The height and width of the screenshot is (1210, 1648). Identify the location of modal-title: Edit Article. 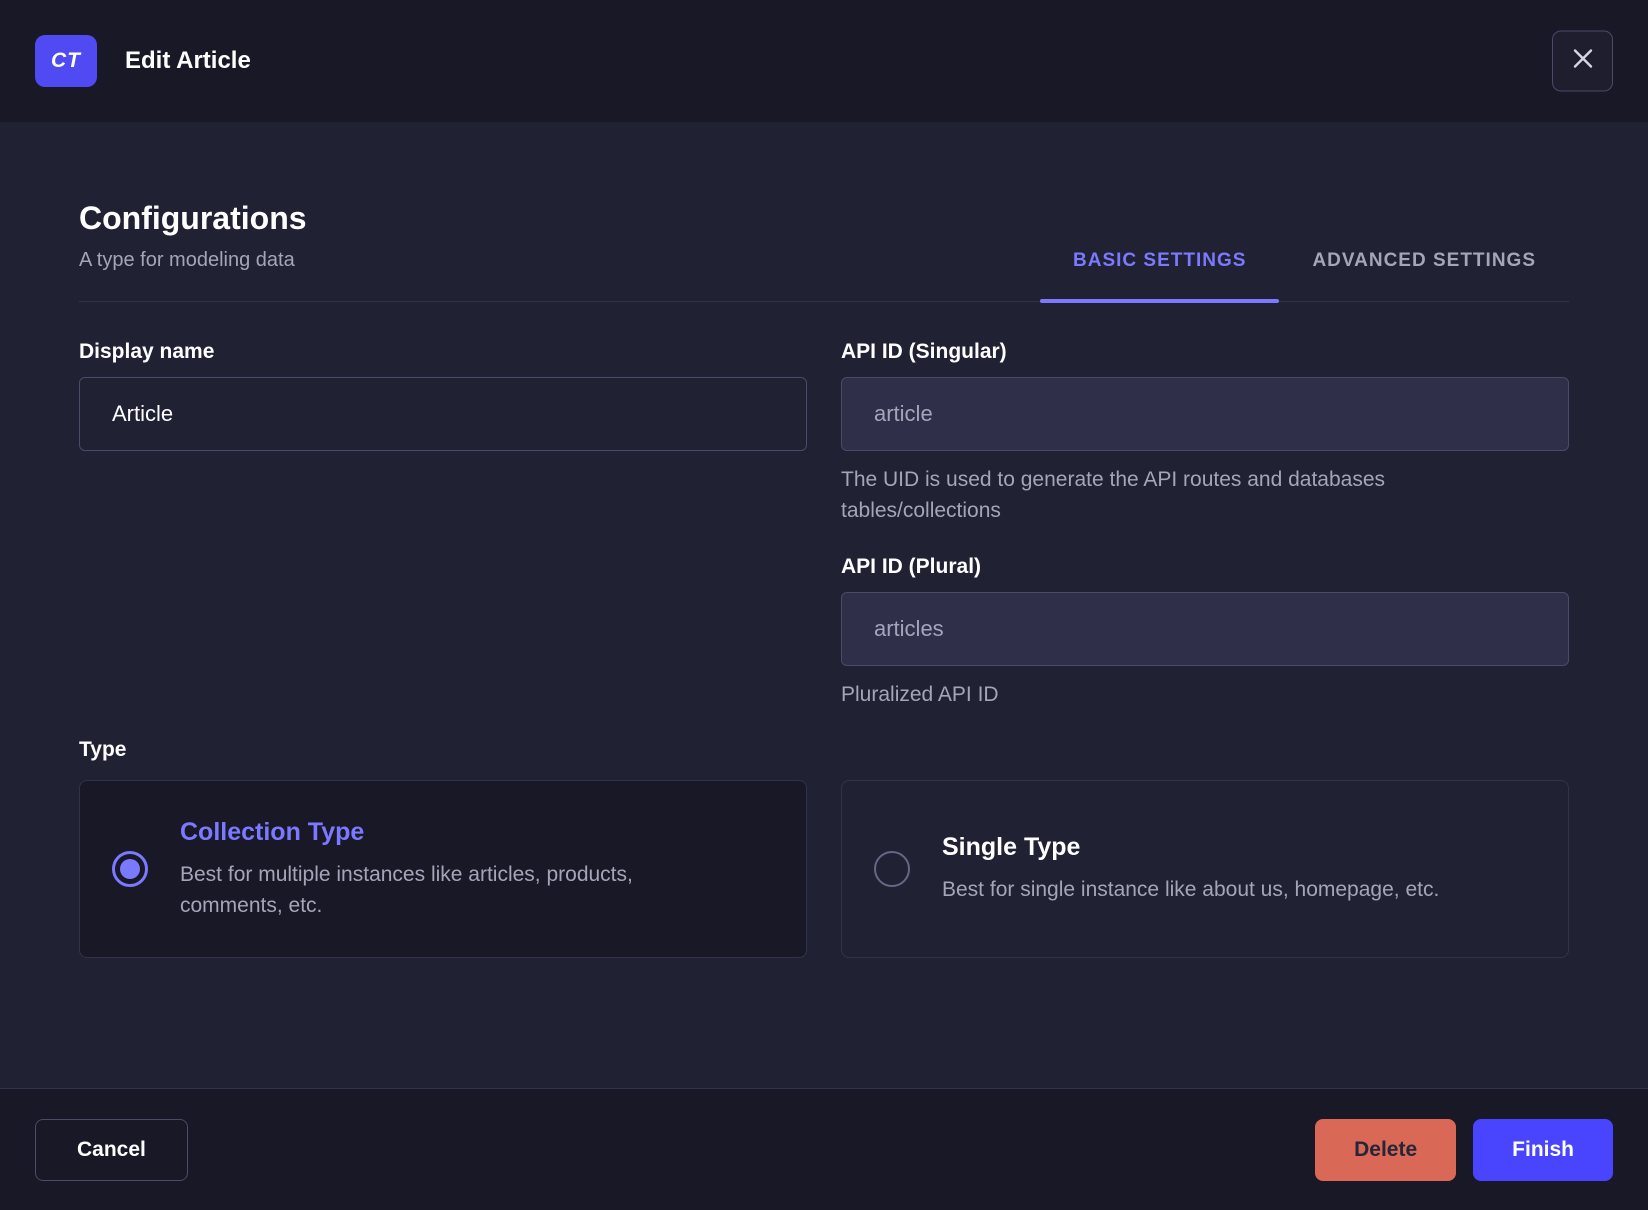
(188, 60).